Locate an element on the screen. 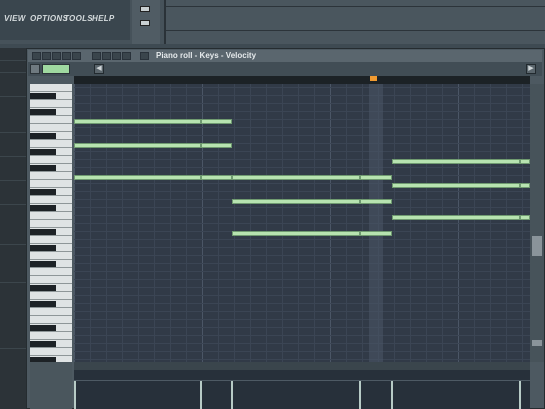 The width and height of the screenshot is (545, 409). delete-icon is located at coordinates (66, 56).